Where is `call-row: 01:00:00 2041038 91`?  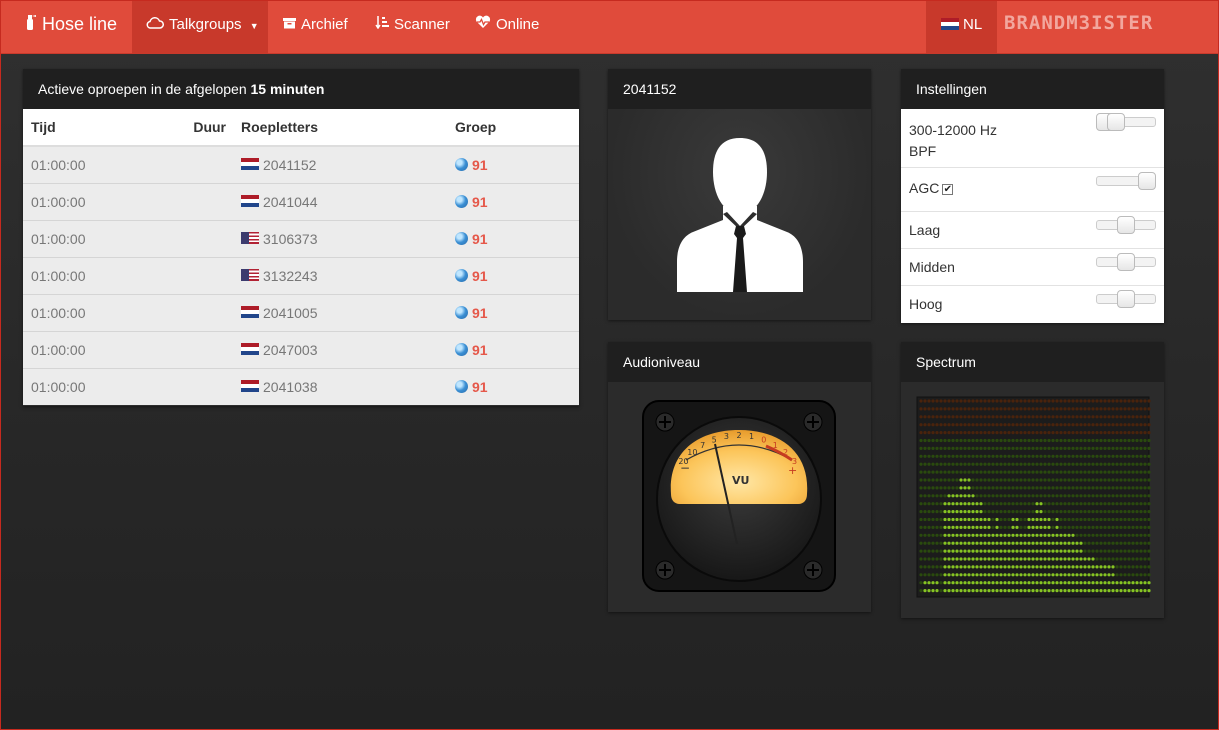 call-row: 01:00:00 2041038 91 is located at coordinates (301, 386).